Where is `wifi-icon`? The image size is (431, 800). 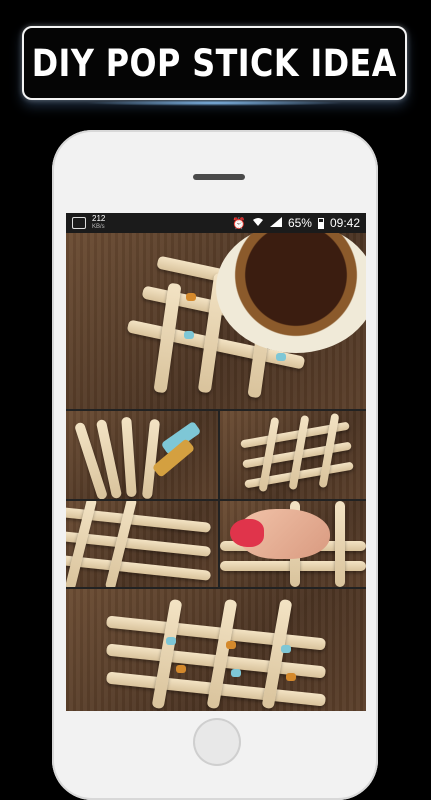
wifi-icon is located at coordinates (258, 223).